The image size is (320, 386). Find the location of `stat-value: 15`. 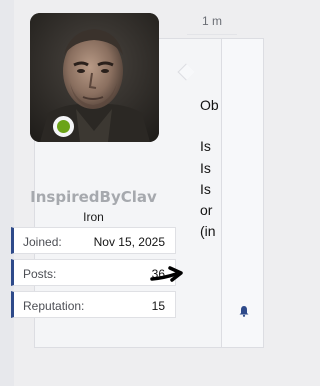

stat-value: 15 is located at coordinates (158, 306).